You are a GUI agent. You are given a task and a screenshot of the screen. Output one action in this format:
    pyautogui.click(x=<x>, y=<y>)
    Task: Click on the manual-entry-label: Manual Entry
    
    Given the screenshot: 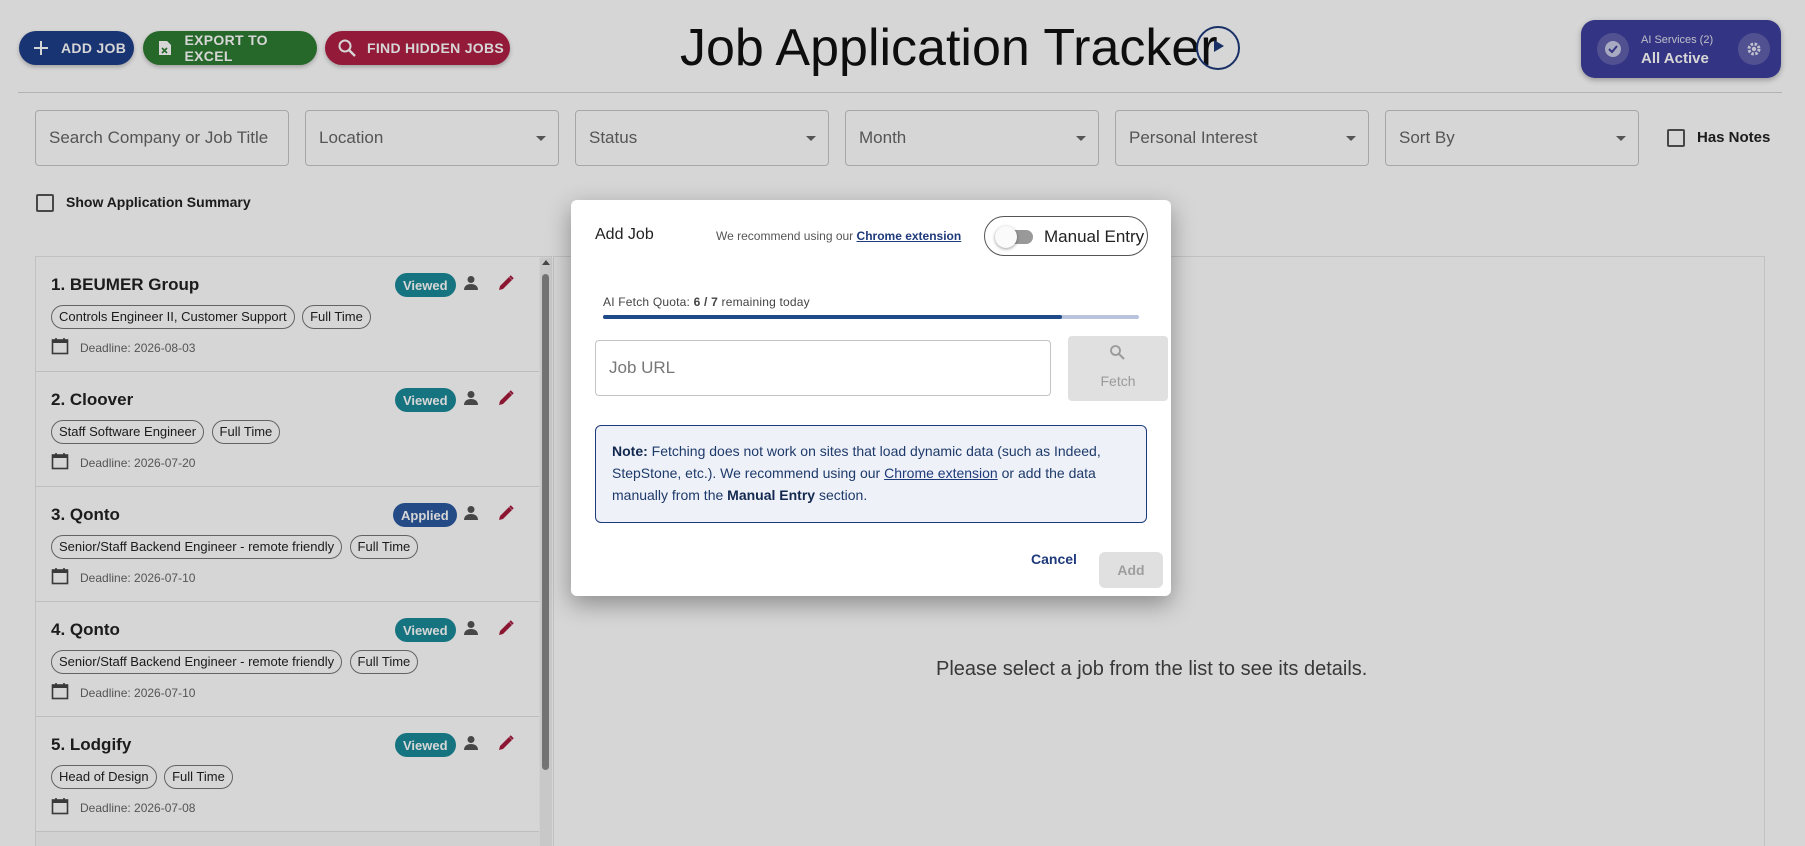 What is the action you would take?
    pyautogui.click(x=1094, y=236)
    